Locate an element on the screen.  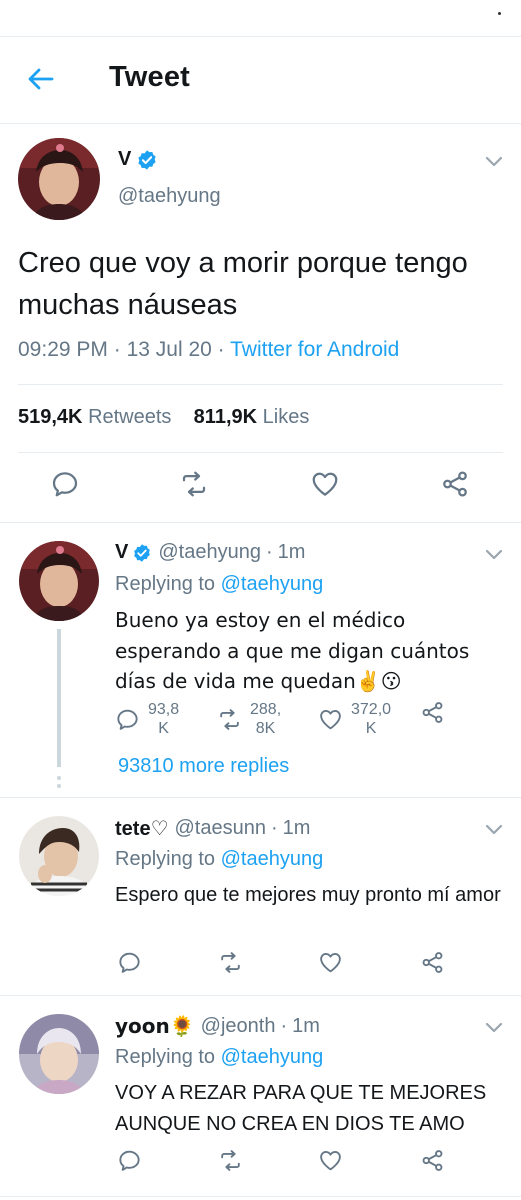
author-name: V is located at coordinates (138, 159).